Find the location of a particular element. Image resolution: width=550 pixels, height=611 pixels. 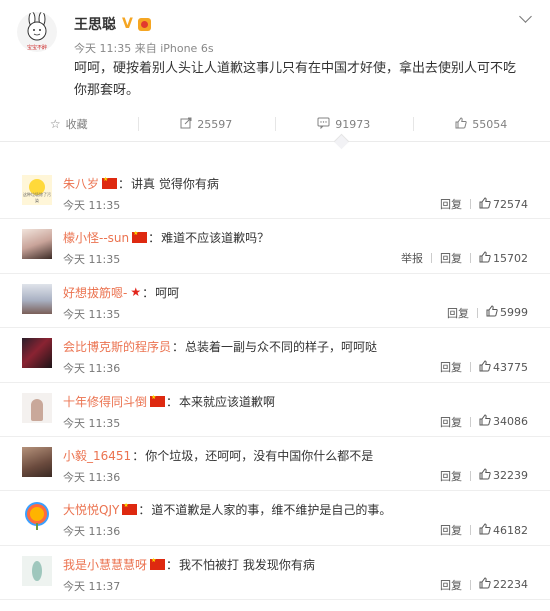

comment-text: 本来就应该道歉啊 is located at coordinates (227, 401).